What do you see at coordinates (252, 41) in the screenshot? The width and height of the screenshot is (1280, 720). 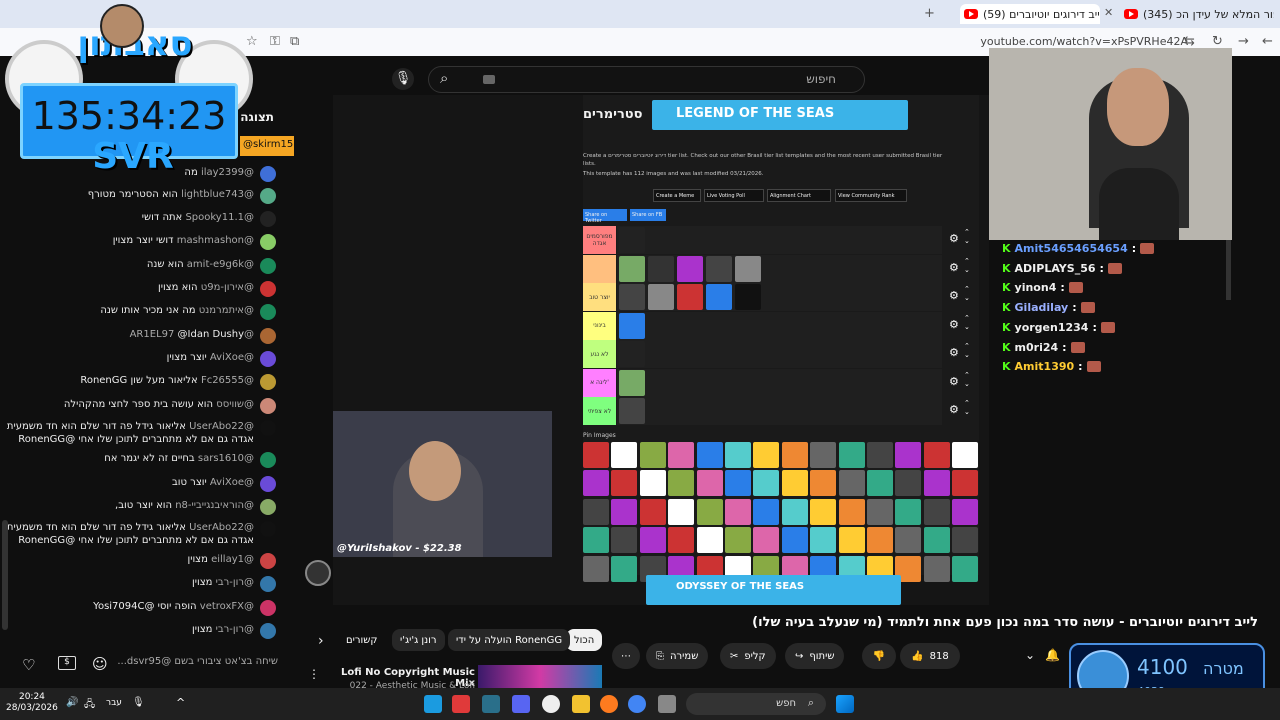 I see `bookmark-star-icon: ☆` at bounding box center [252, 41].